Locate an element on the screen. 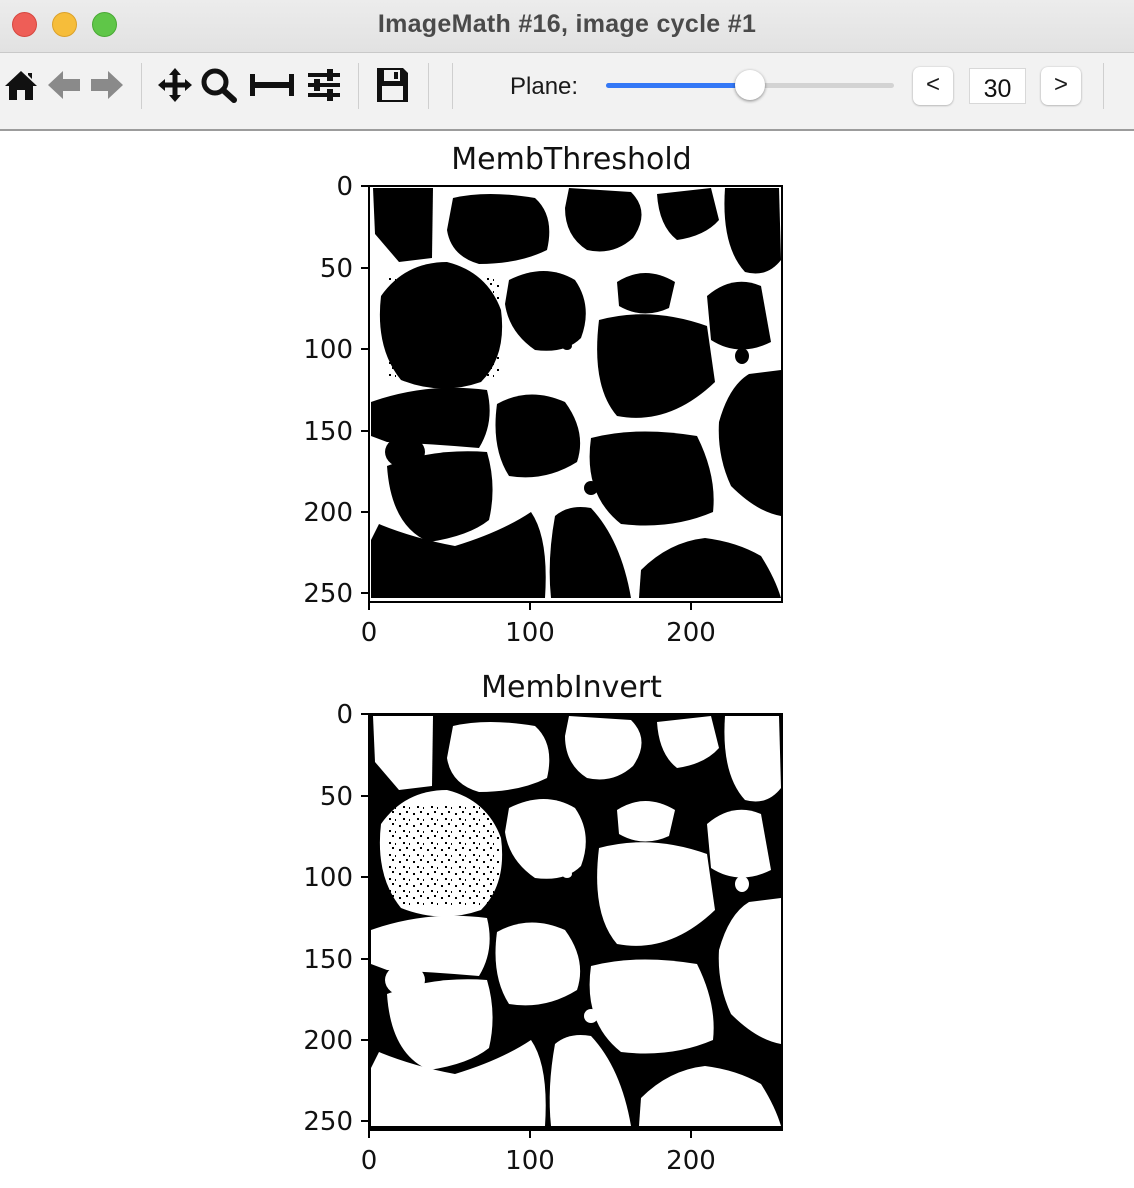 The image size is (1134, 1188). plot-0-xtick-label: 200 is located at coordinates (691, 633).